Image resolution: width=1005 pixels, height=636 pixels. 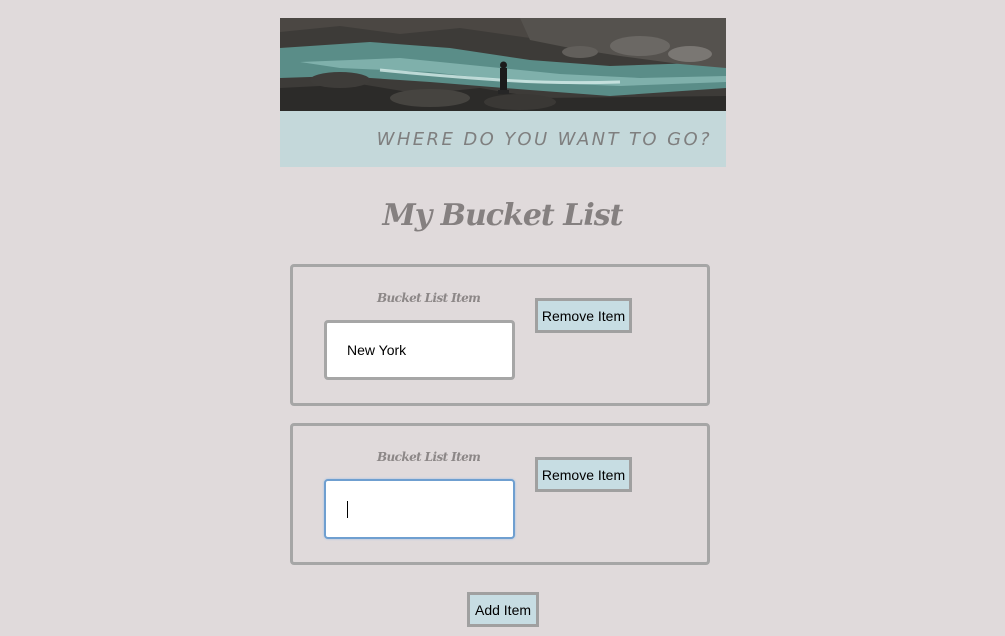 What do you see at coordinates (503, 215) in the screenshot?
I see `page-title: My Bucket List` at bounding box center [503, 215].